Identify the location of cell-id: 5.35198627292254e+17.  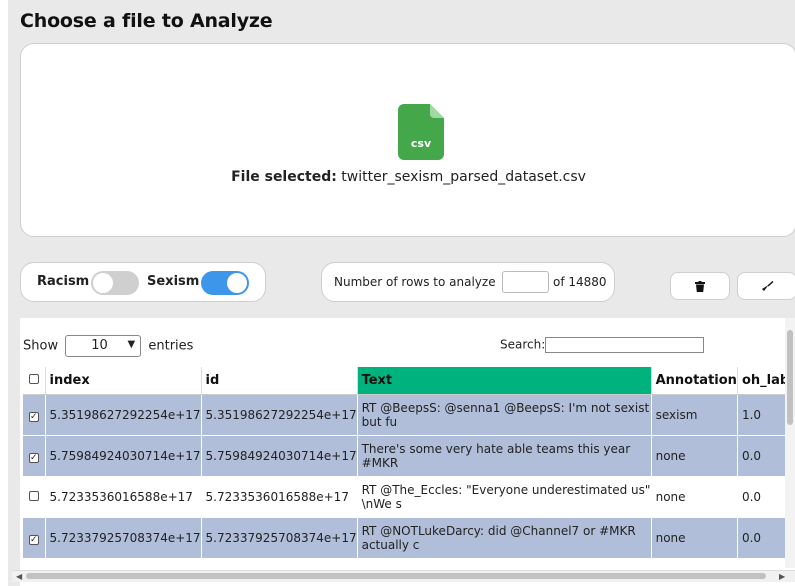
(279, 414).